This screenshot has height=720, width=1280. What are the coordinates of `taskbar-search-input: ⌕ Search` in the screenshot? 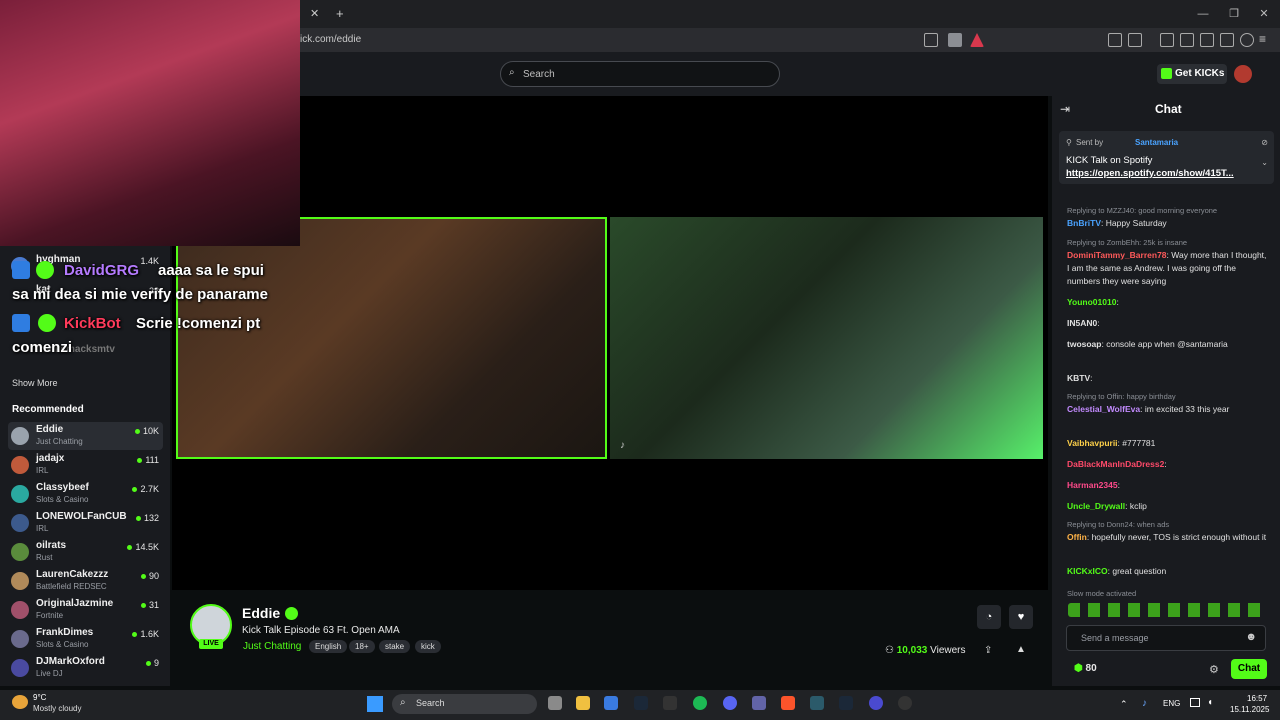 It's located at (464, 704).